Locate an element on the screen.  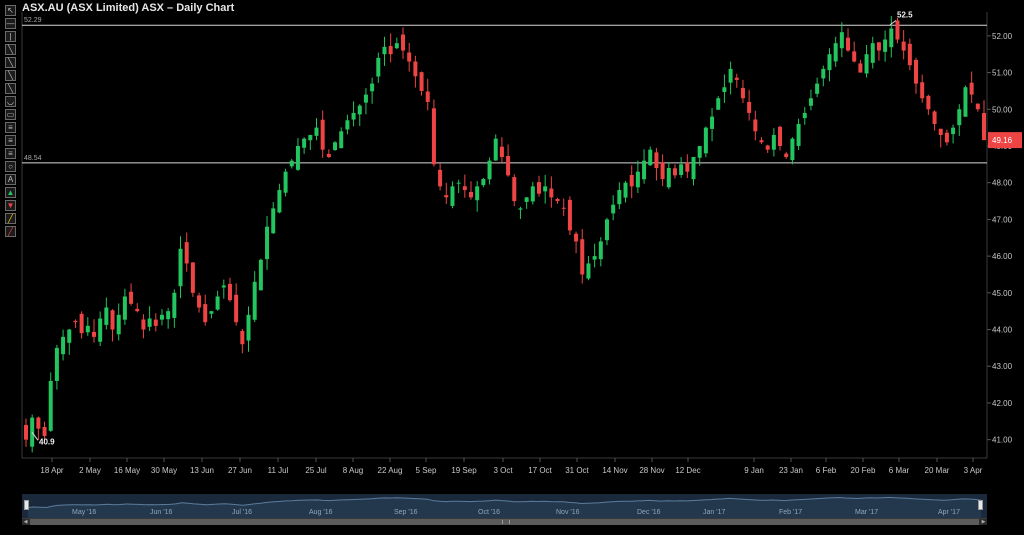
scroll-right-icon: ▶ is located at coordinates (983, 522).